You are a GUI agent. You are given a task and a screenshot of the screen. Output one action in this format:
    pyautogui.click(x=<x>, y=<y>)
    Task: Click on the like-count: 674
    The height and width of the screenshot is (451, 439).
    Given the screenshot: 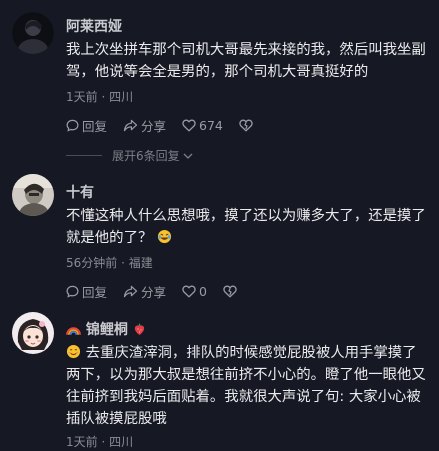 What is the action you would take?
    pyautogui.click(x=211, y=125)
    